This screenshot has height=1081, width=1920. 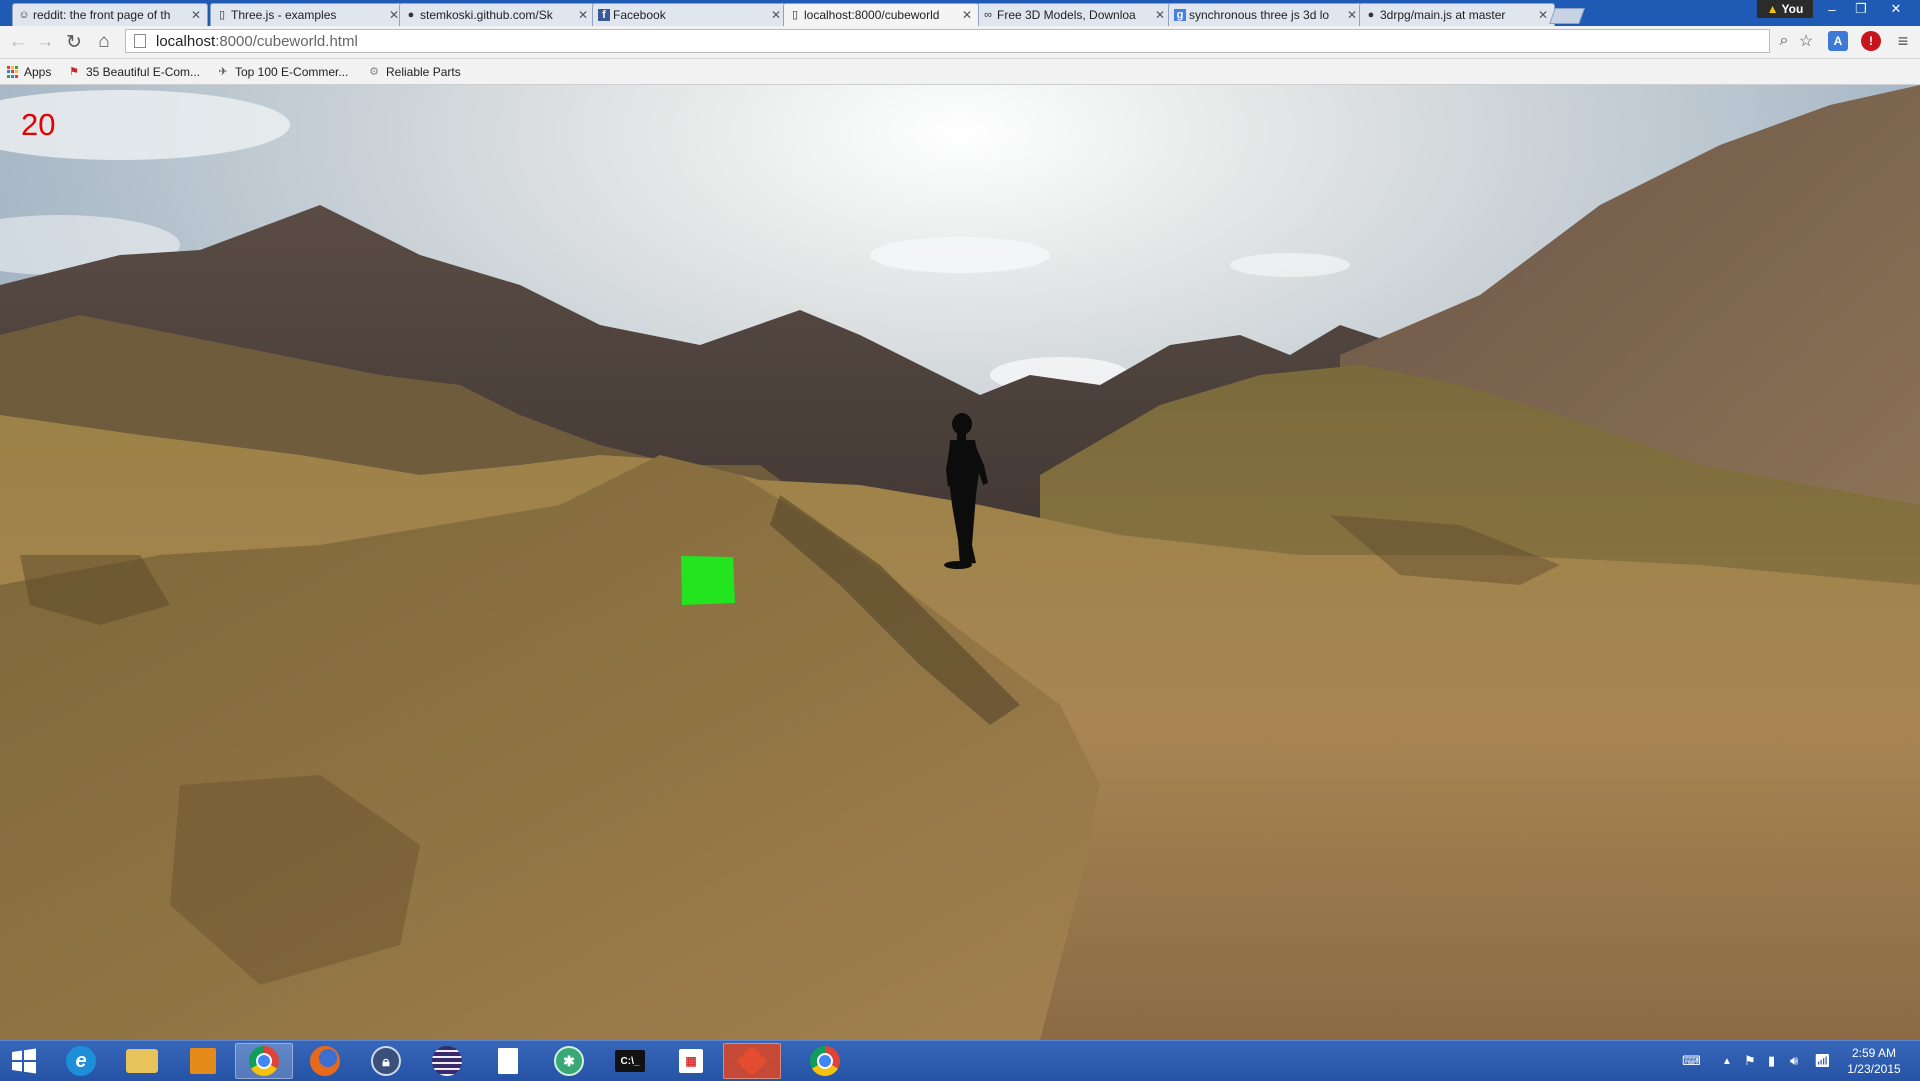 I want to click on green-cube, so click(x=708, y=580).